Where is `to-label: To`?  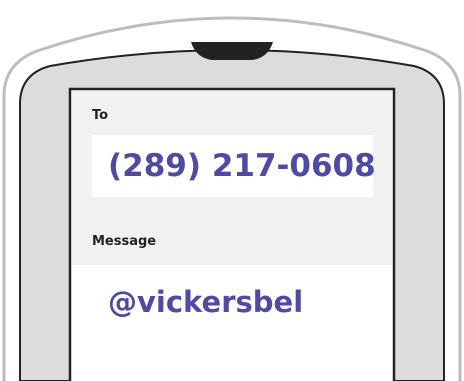
to-label: To is located at coordinates (100, 115).